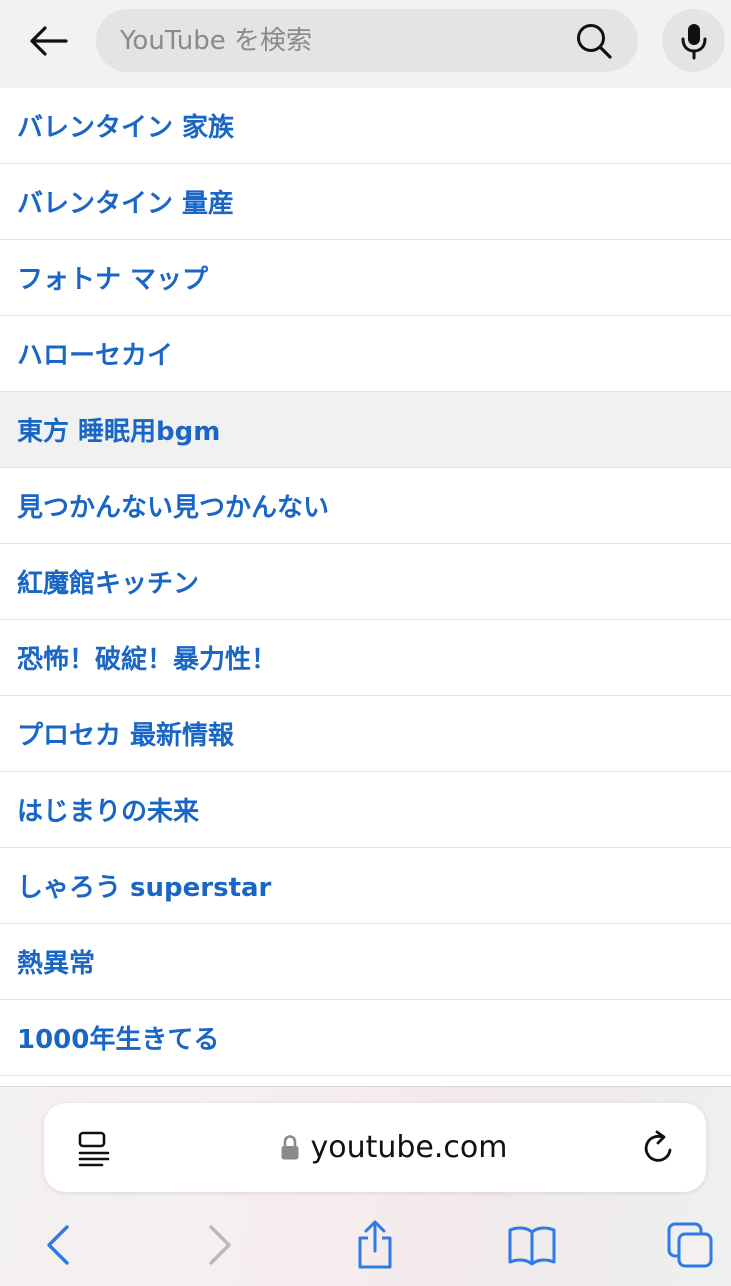 Image resolution: width=731 pixels, height=1286 pixels. I want to click on suggestion-item: 東方 睡眠用bgm, so click(365, 430).